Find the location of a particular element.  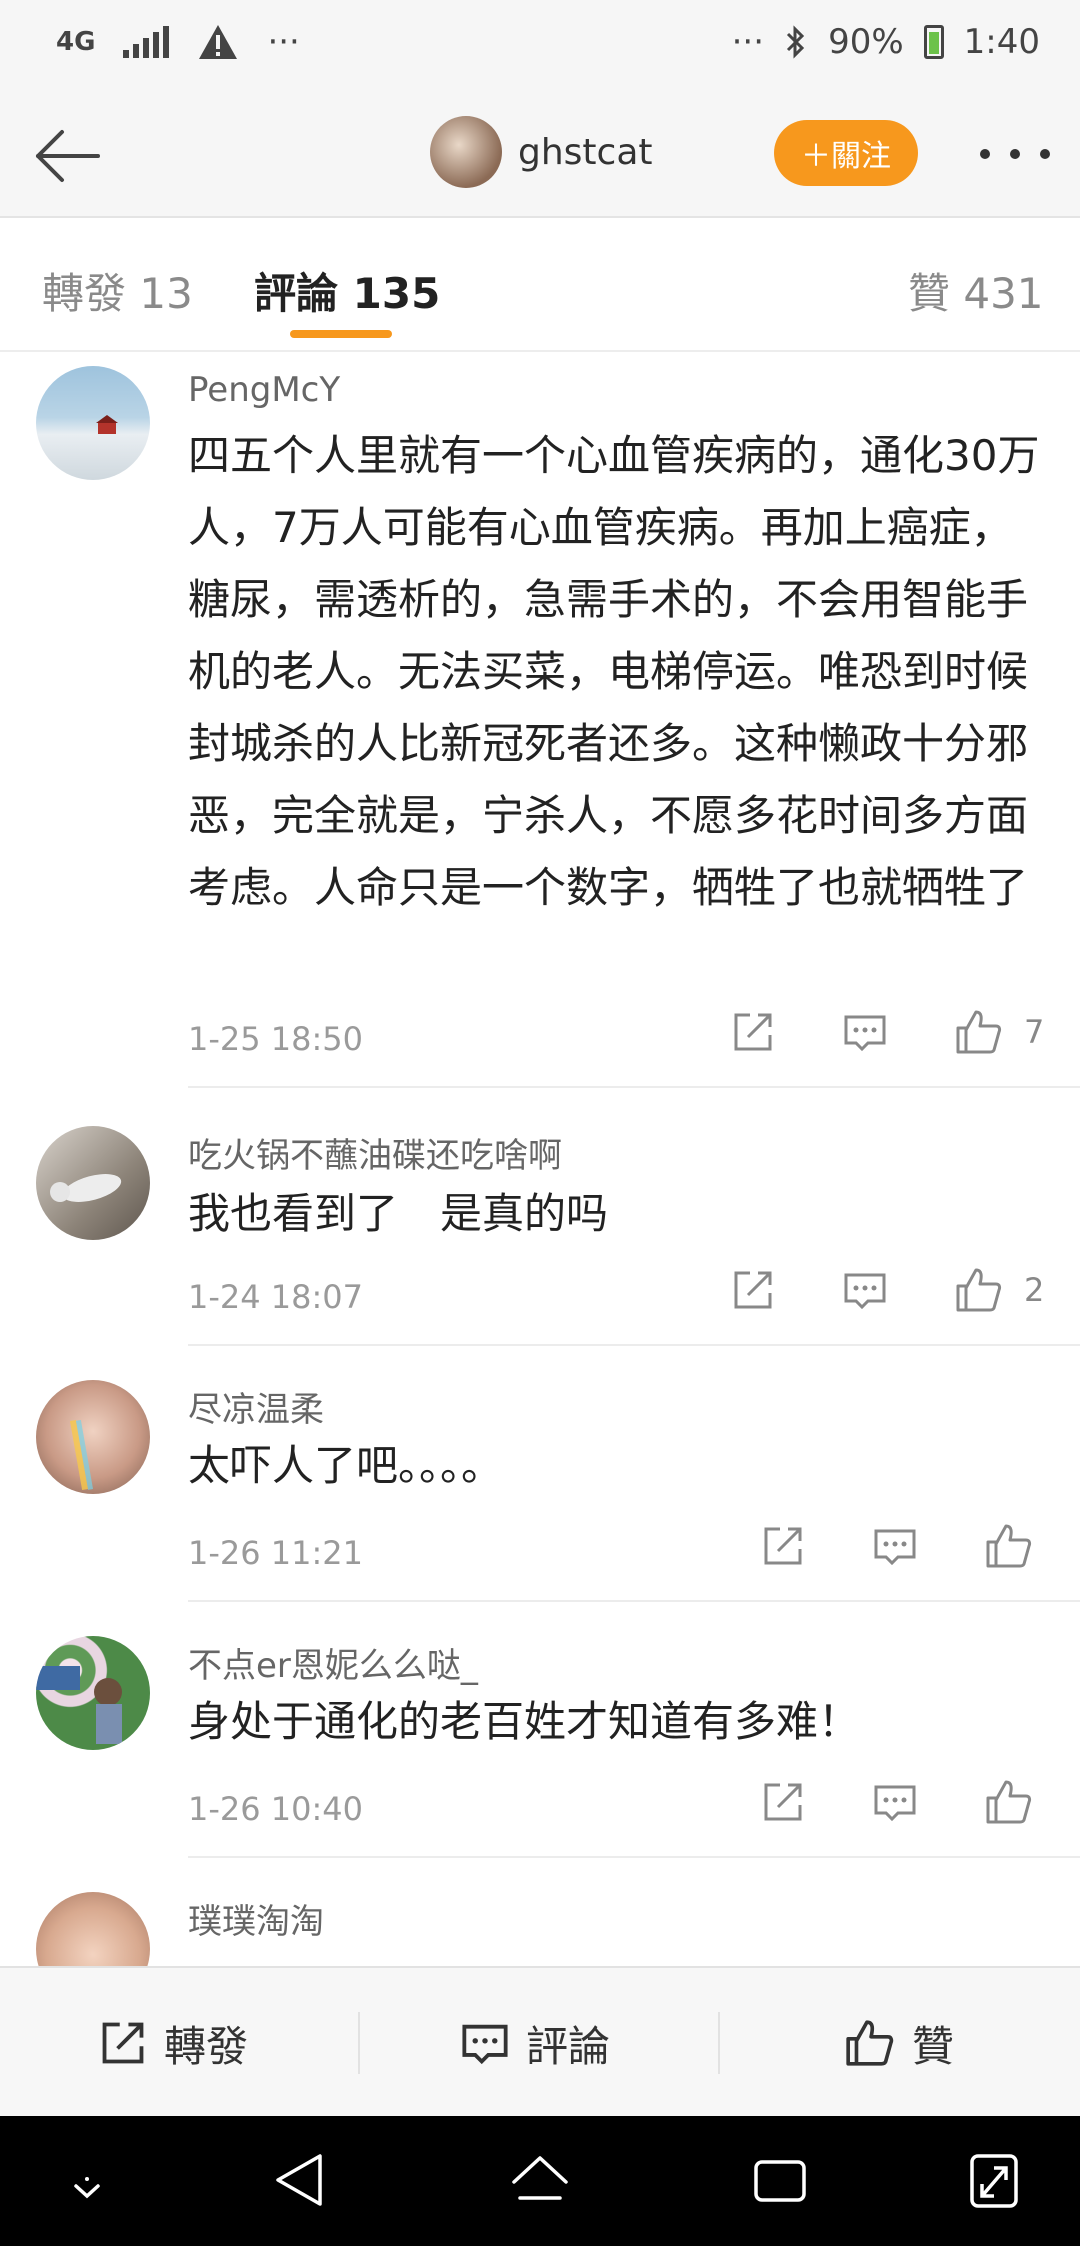

commenter-name: PengMcY is located at coordinates (264, 390).